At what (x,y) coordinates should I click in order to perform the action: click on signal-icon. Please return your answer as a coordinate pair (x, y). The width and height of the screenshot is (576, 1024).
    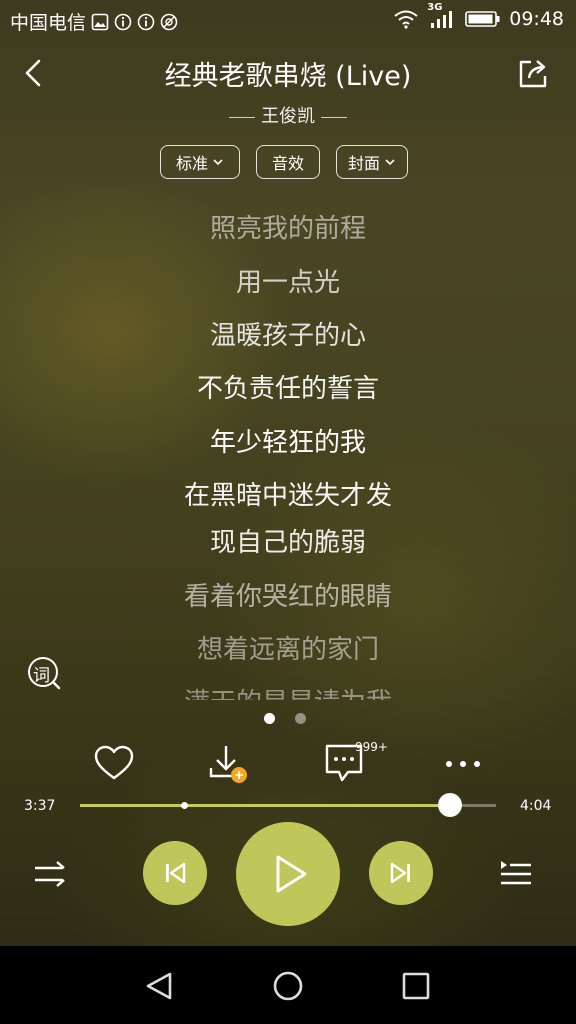
    Looking at the image, I should click on (442, 19).